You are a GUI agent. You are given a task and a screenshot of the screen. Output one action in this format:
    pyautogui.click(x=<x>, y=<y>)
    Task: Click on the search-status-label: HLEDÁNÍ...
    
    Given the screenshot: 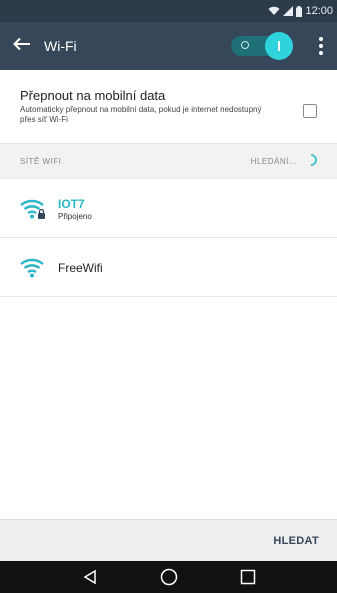 What is the action you would take?
    pyautogui.click(x=273, y=161)
    